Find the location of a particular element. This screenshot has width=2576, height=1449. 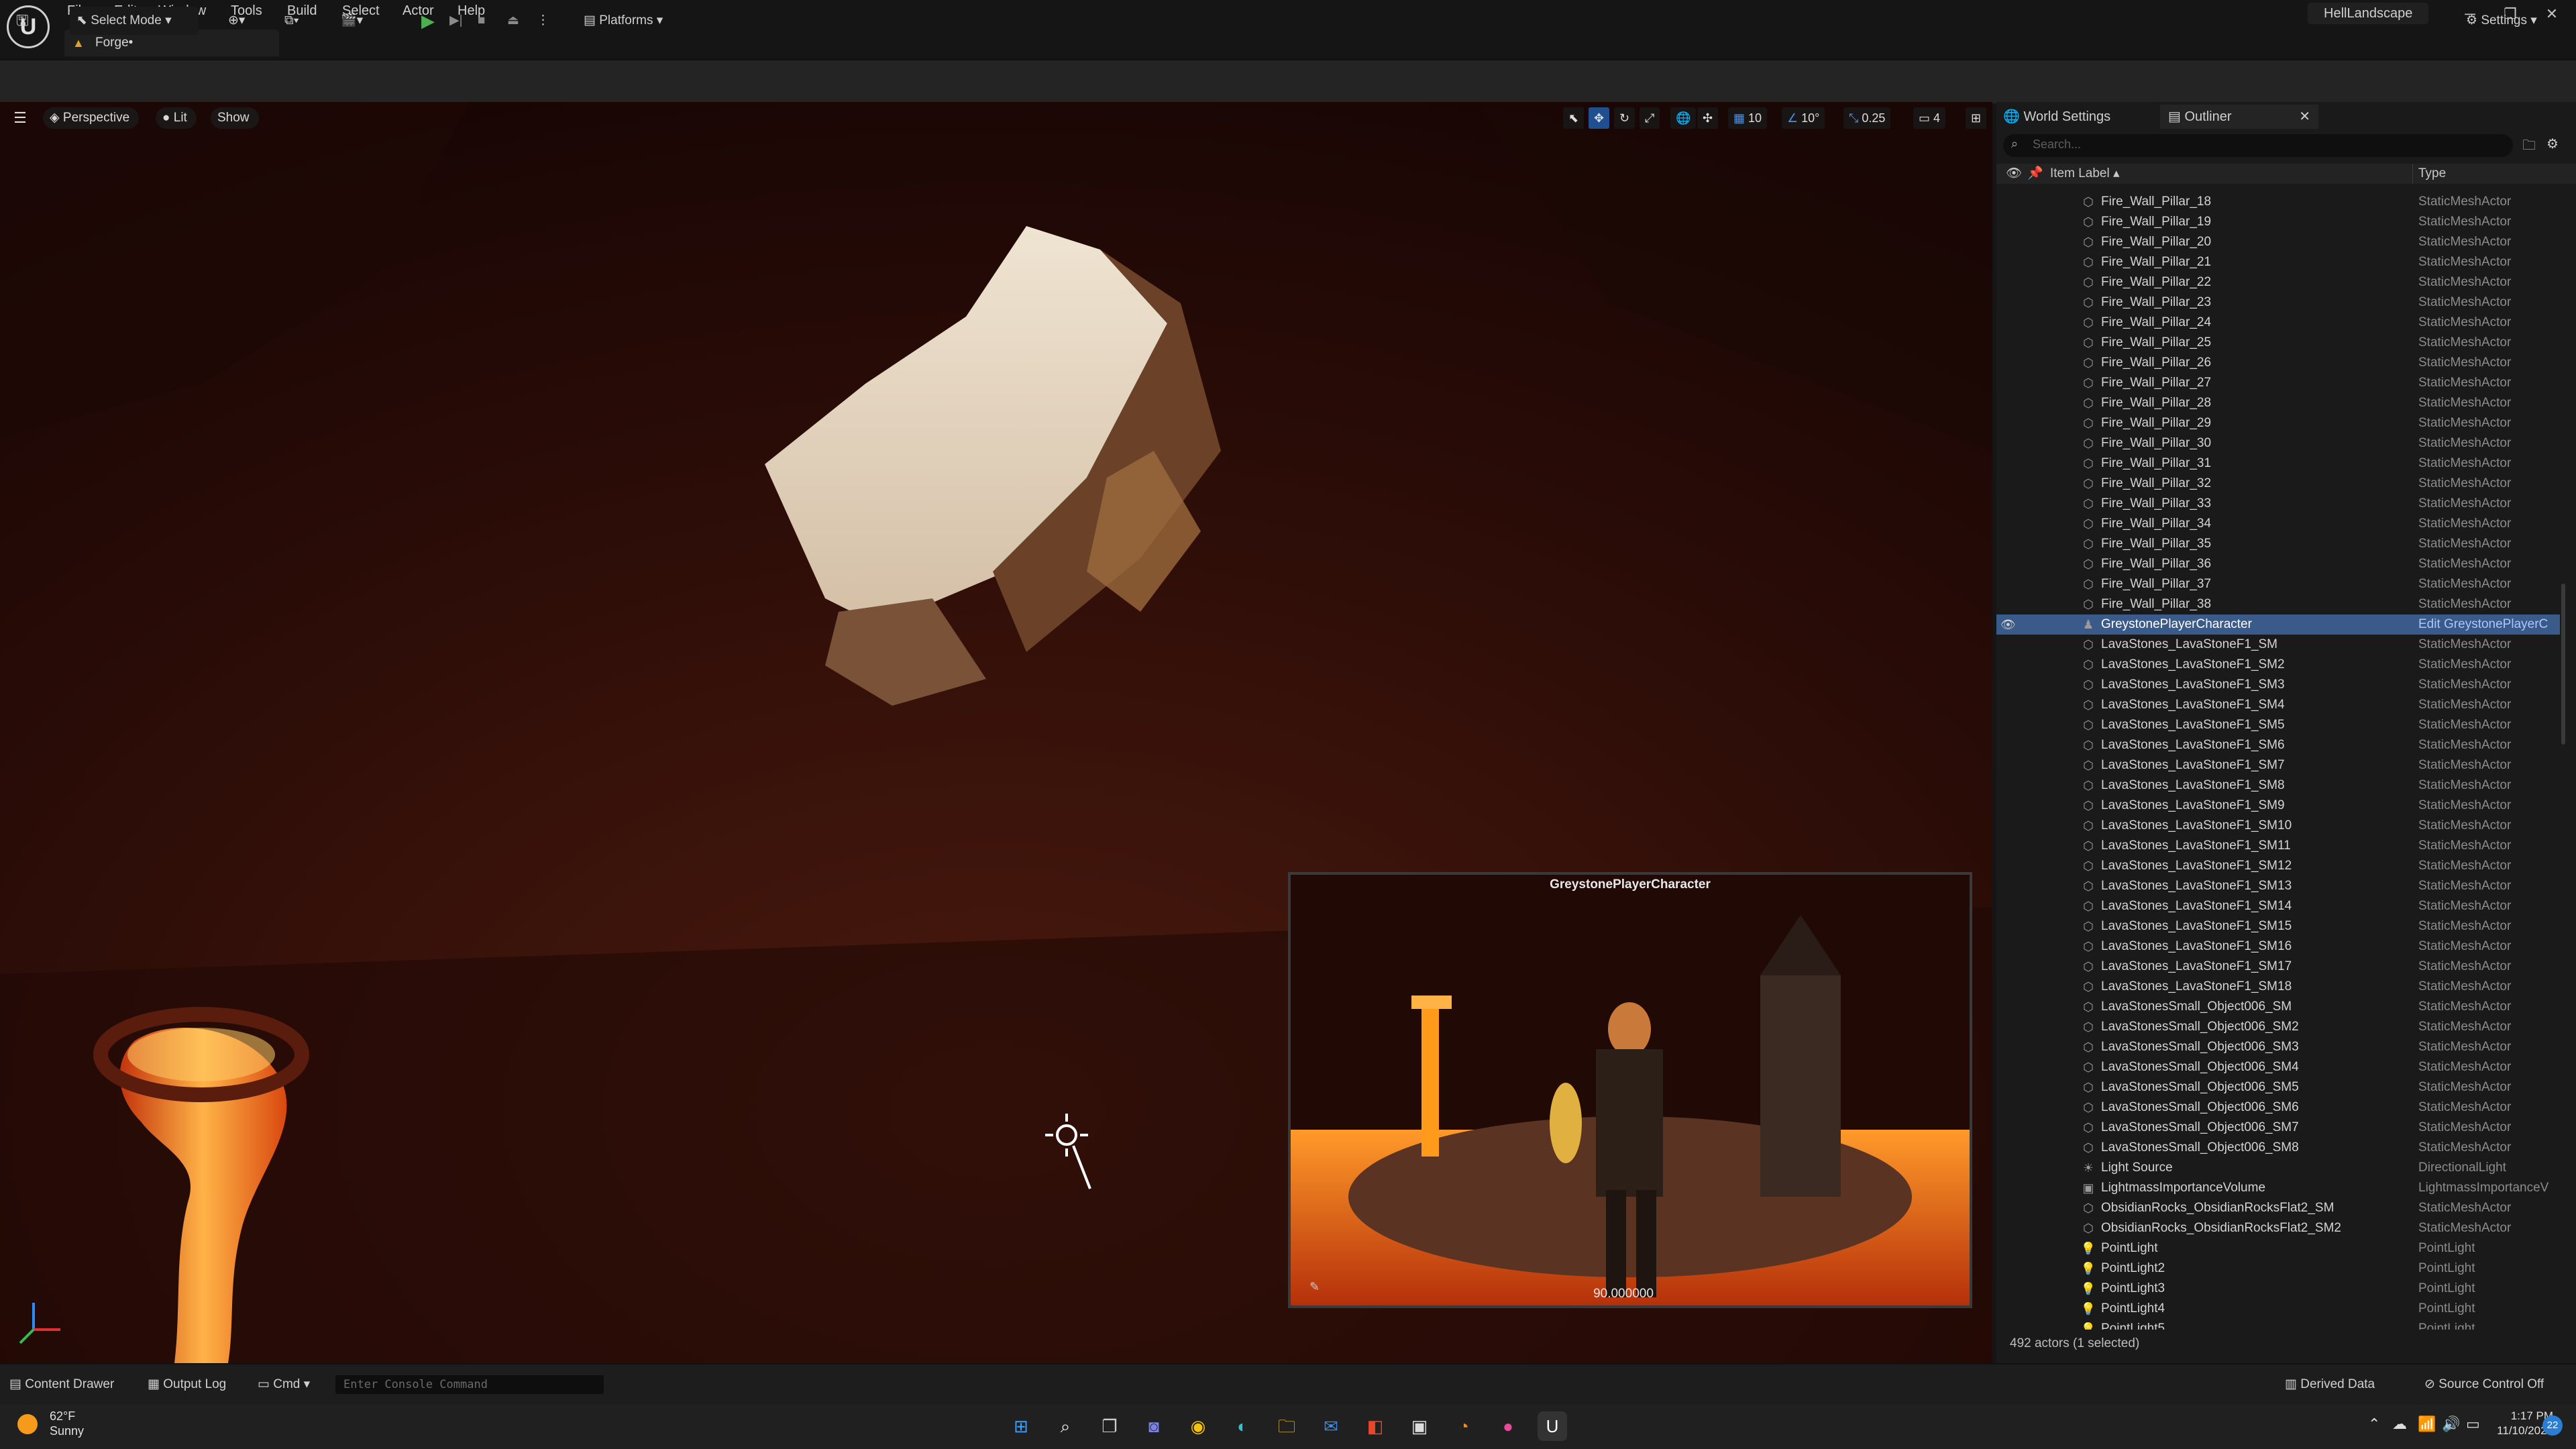

outliner-row: ⬡ Fire_Wall_Pillar_34 StaticMeshActor is located at coordinates (2278, 524).